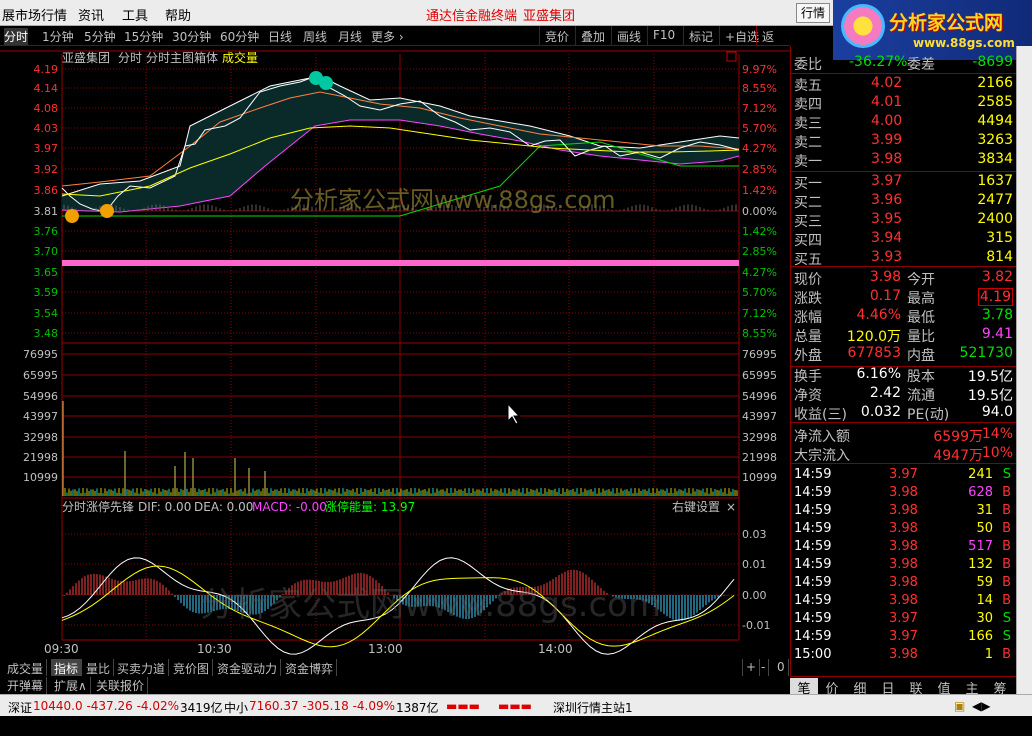 The image size is (1032, 736). Describe the element at coordinates (808, 222) in the screenshot. I see `bid-level-label: 买三` at that location.